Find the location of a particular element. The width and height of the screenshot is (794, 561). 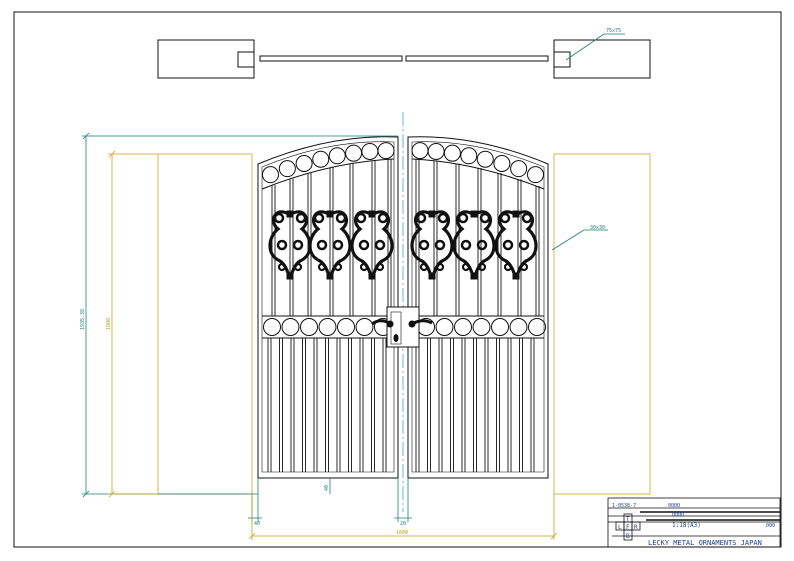

left-arch-rings is located at coordinates (328, 163).